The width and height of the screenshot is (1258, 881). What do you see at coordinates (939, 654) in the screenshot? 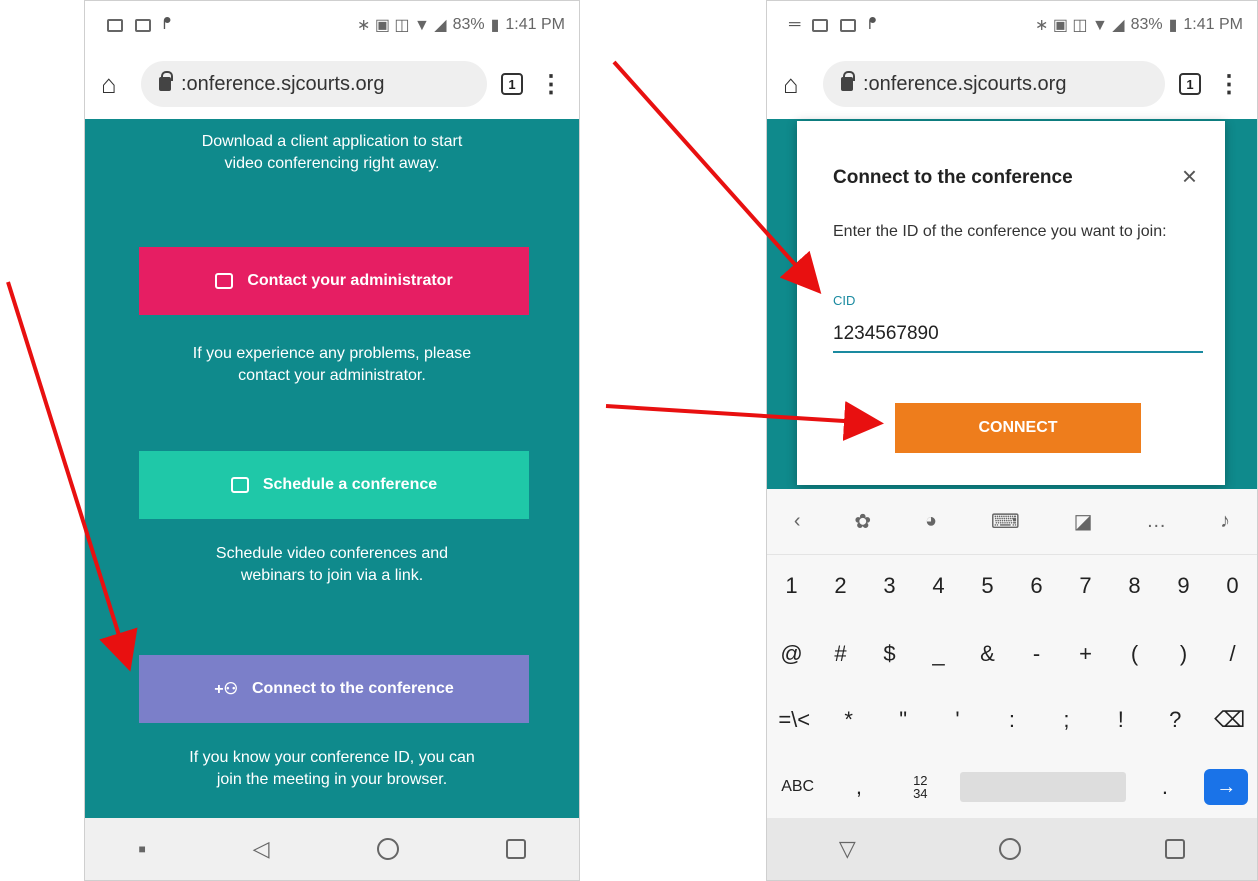
I see `symbol-key: _` at bounding box center [939, 654].